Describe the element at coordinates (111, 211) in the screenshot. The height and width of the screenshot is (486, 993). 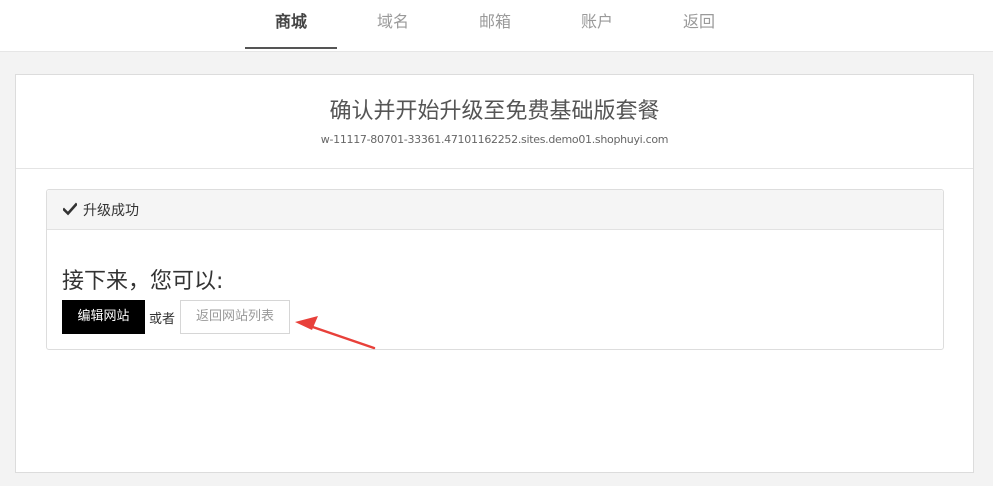
I see `card-title: 升级成功` at that location.